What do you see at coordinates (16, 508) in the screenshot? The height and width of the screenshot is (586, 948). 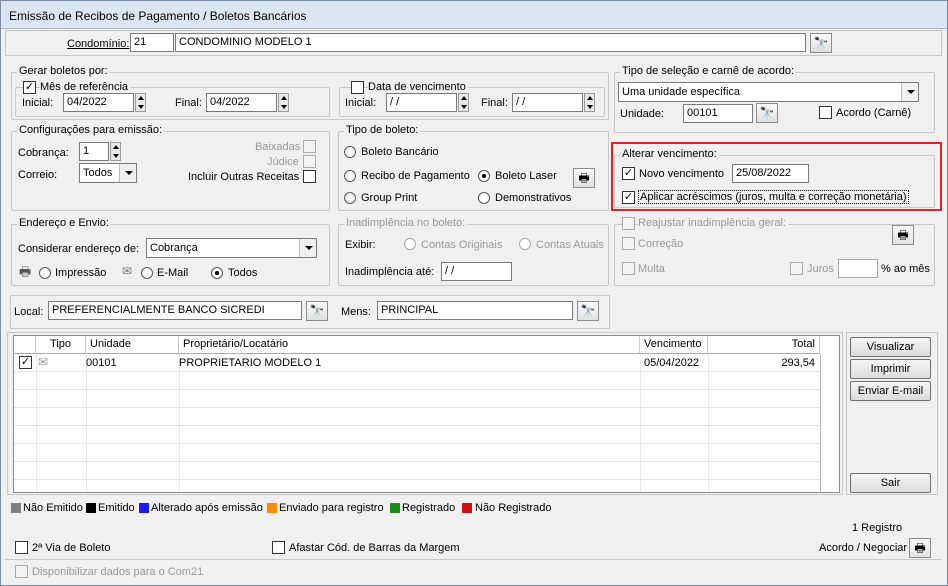 I see `legend-swatch-nao-emitido` at bounding box center [16, 508].